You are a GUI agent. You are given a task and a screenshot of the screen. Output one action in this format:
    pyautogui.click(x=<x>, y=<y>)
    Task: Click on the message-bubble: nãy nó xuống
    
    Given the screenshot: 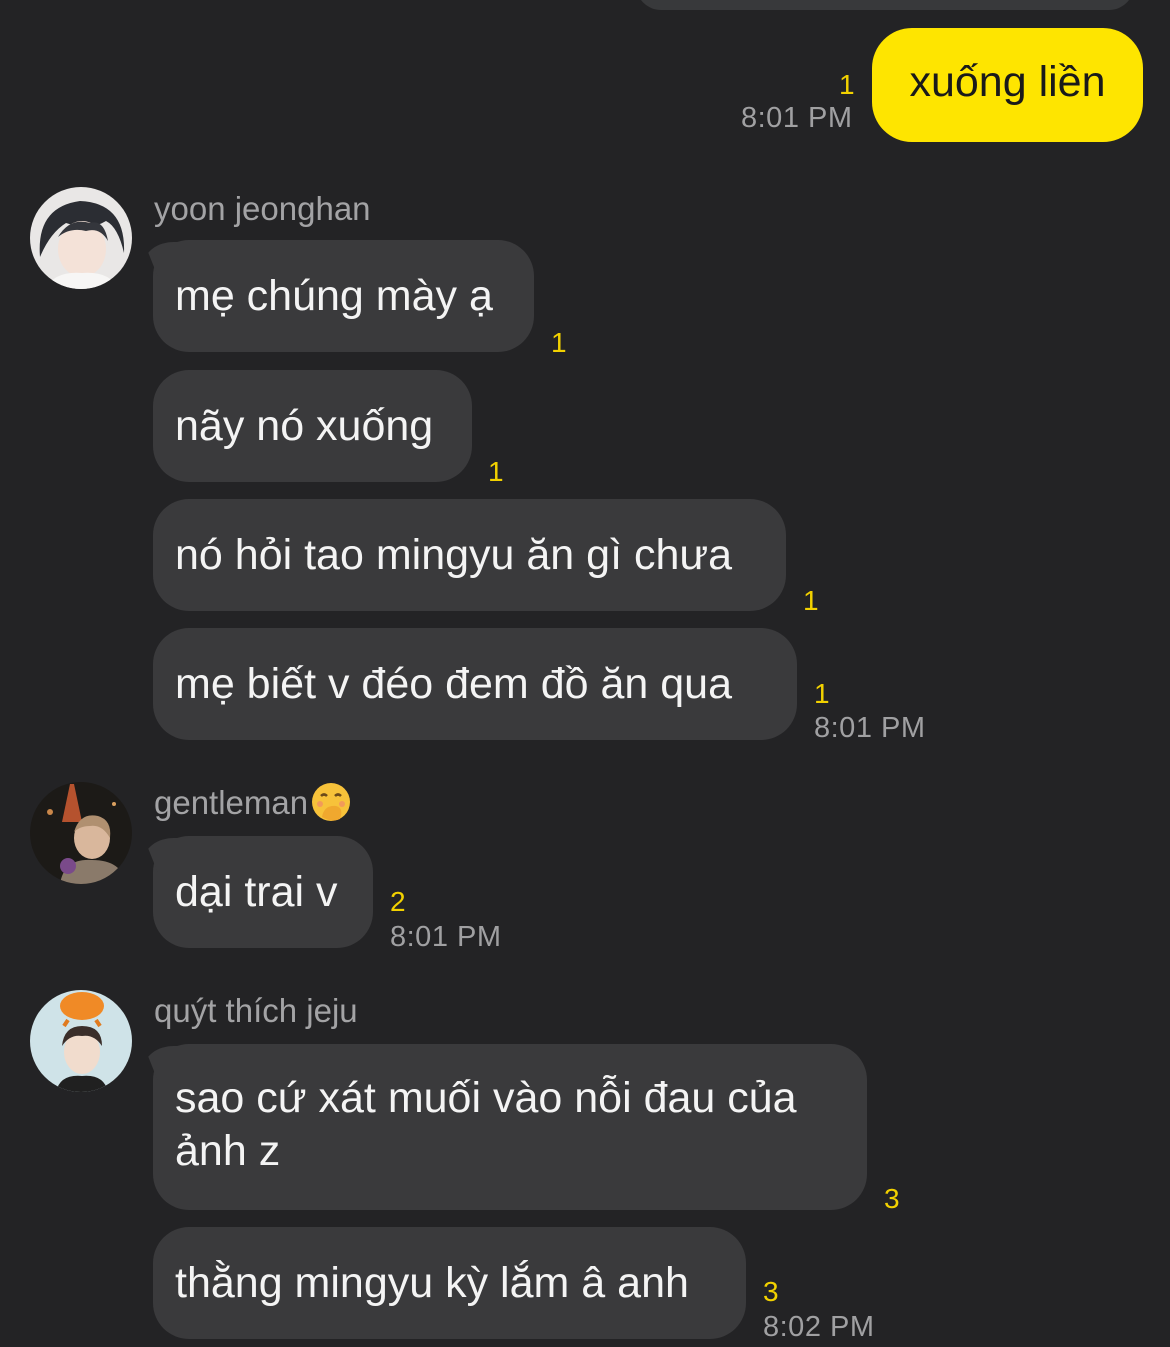 What is the action you would take?
    pyautogui.click(x=312, y=426)
    